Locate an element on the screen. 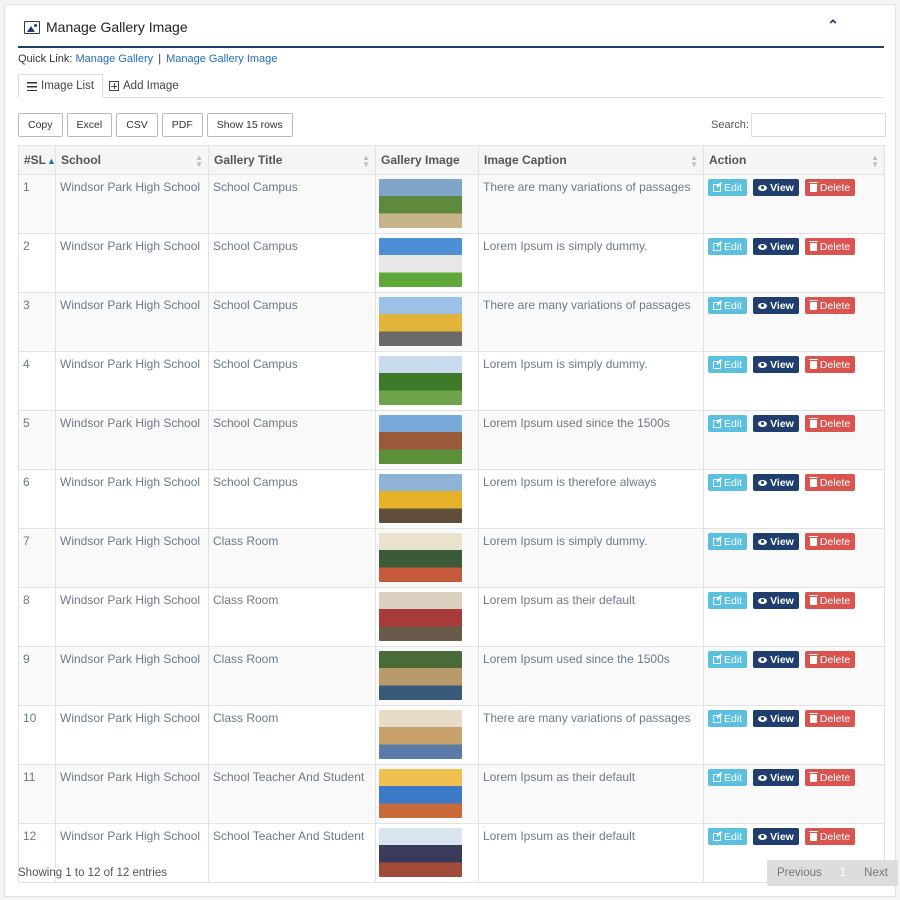  excel-button: Excel is located at coordinates (89, 125).